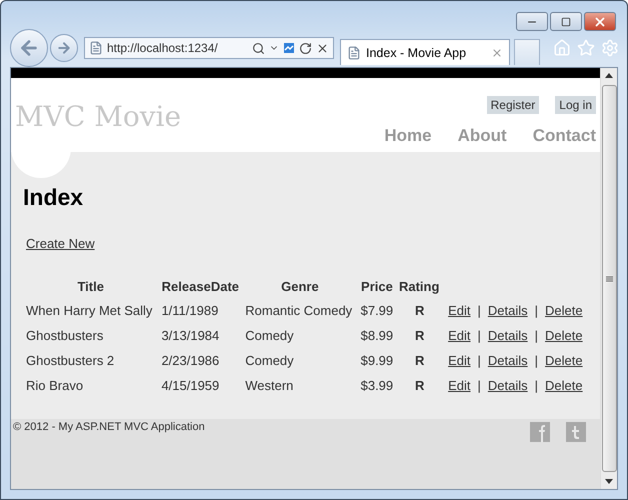  Describe the element at coordinates (258, 48) in the screenshot. I see `search-icon` at that location.